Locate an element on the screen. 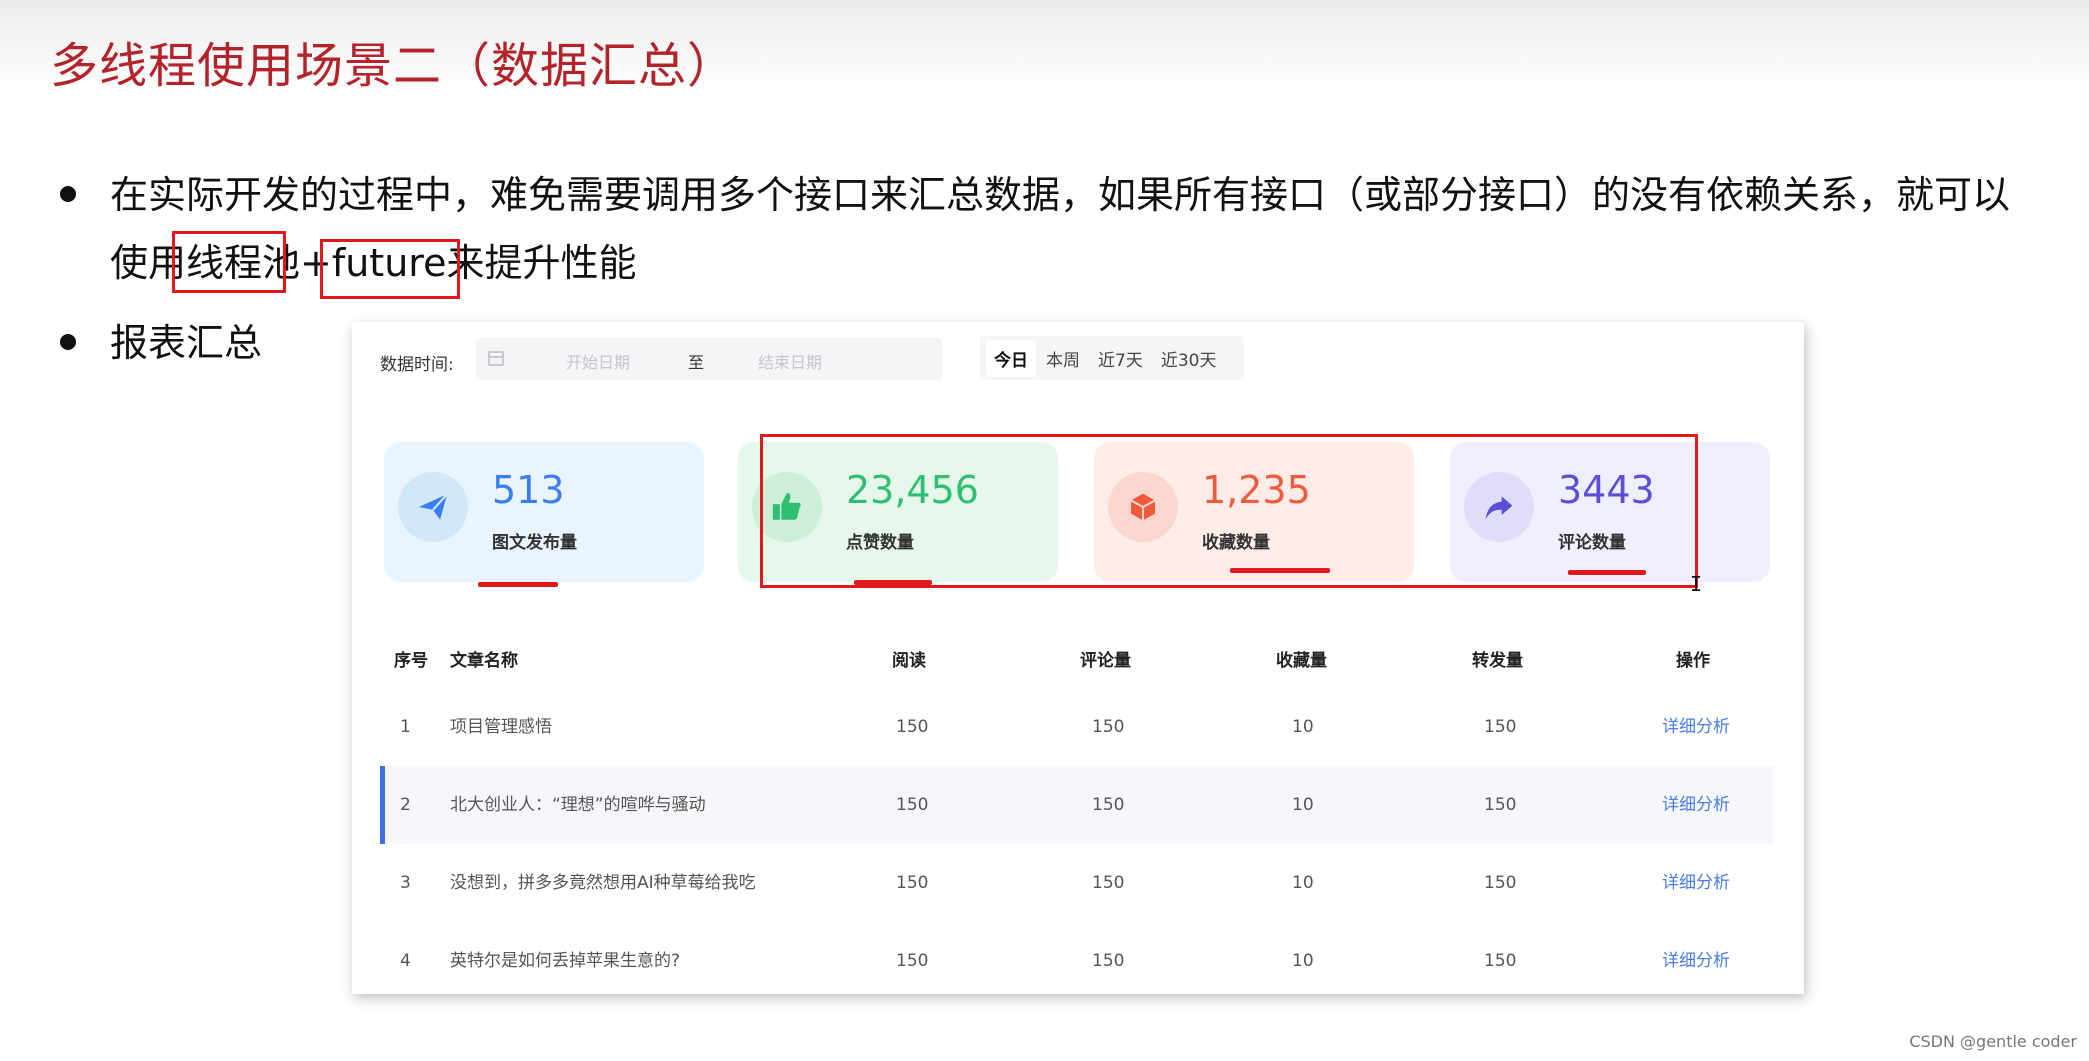 The width and height of the screenshot is (2089, 1061). bullet-text-report: 报表汇总 is located at coordinates (186, 343).